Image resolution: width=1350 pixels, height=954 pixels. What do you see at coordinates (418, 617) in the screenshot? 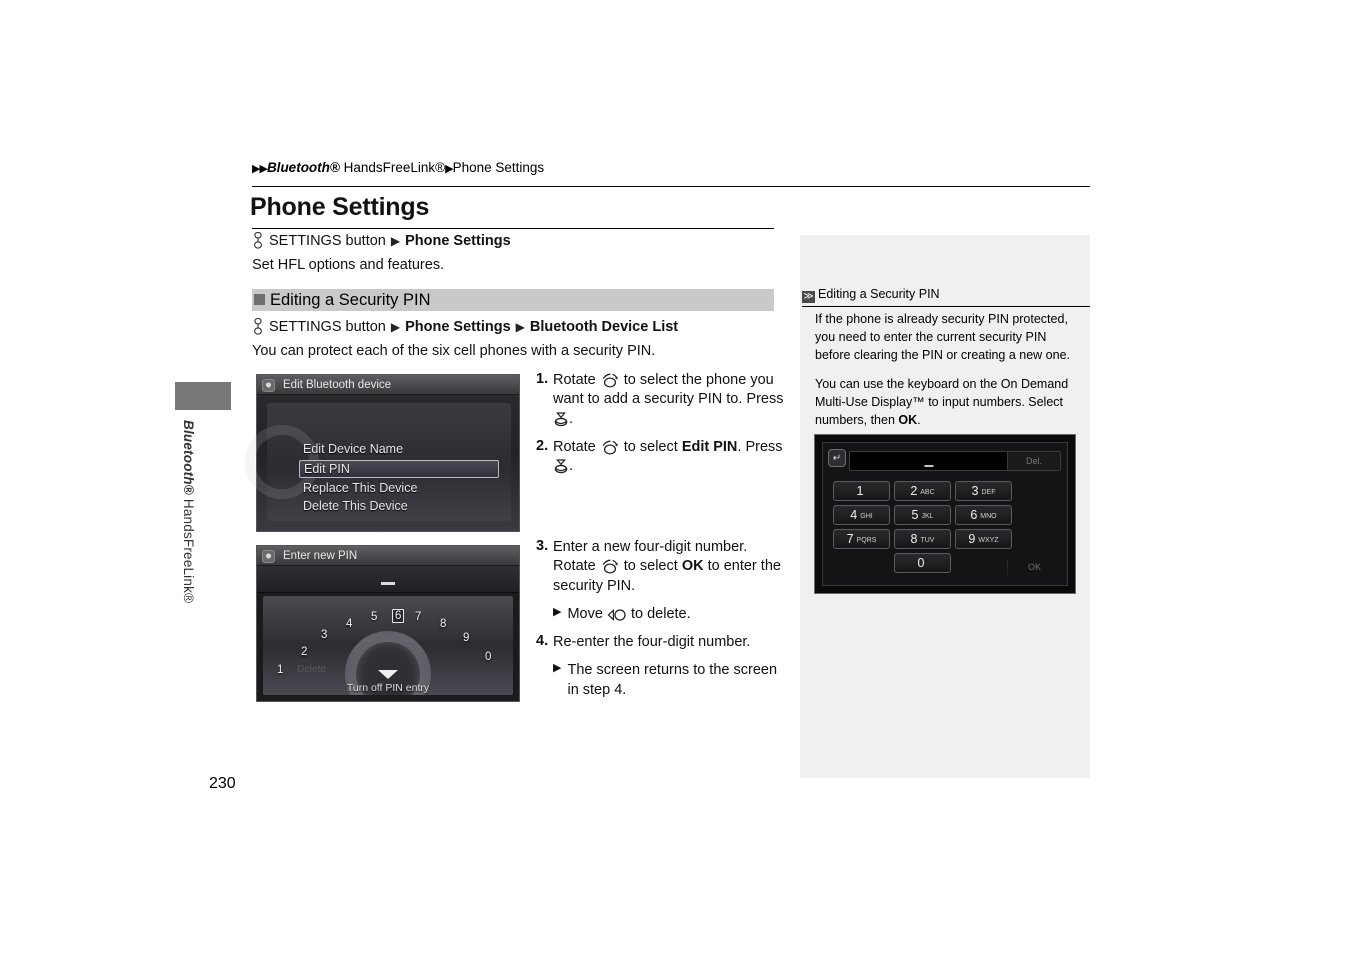
I see `dial-number-7: 7` at bounding box center [418, 617].